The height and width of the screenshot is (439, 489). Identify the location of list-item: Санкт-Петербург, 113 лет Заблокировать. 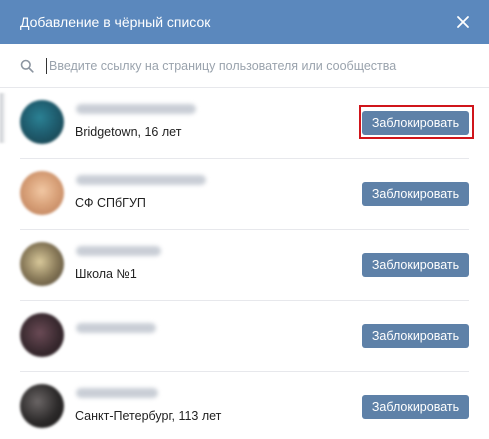
(244, 405).